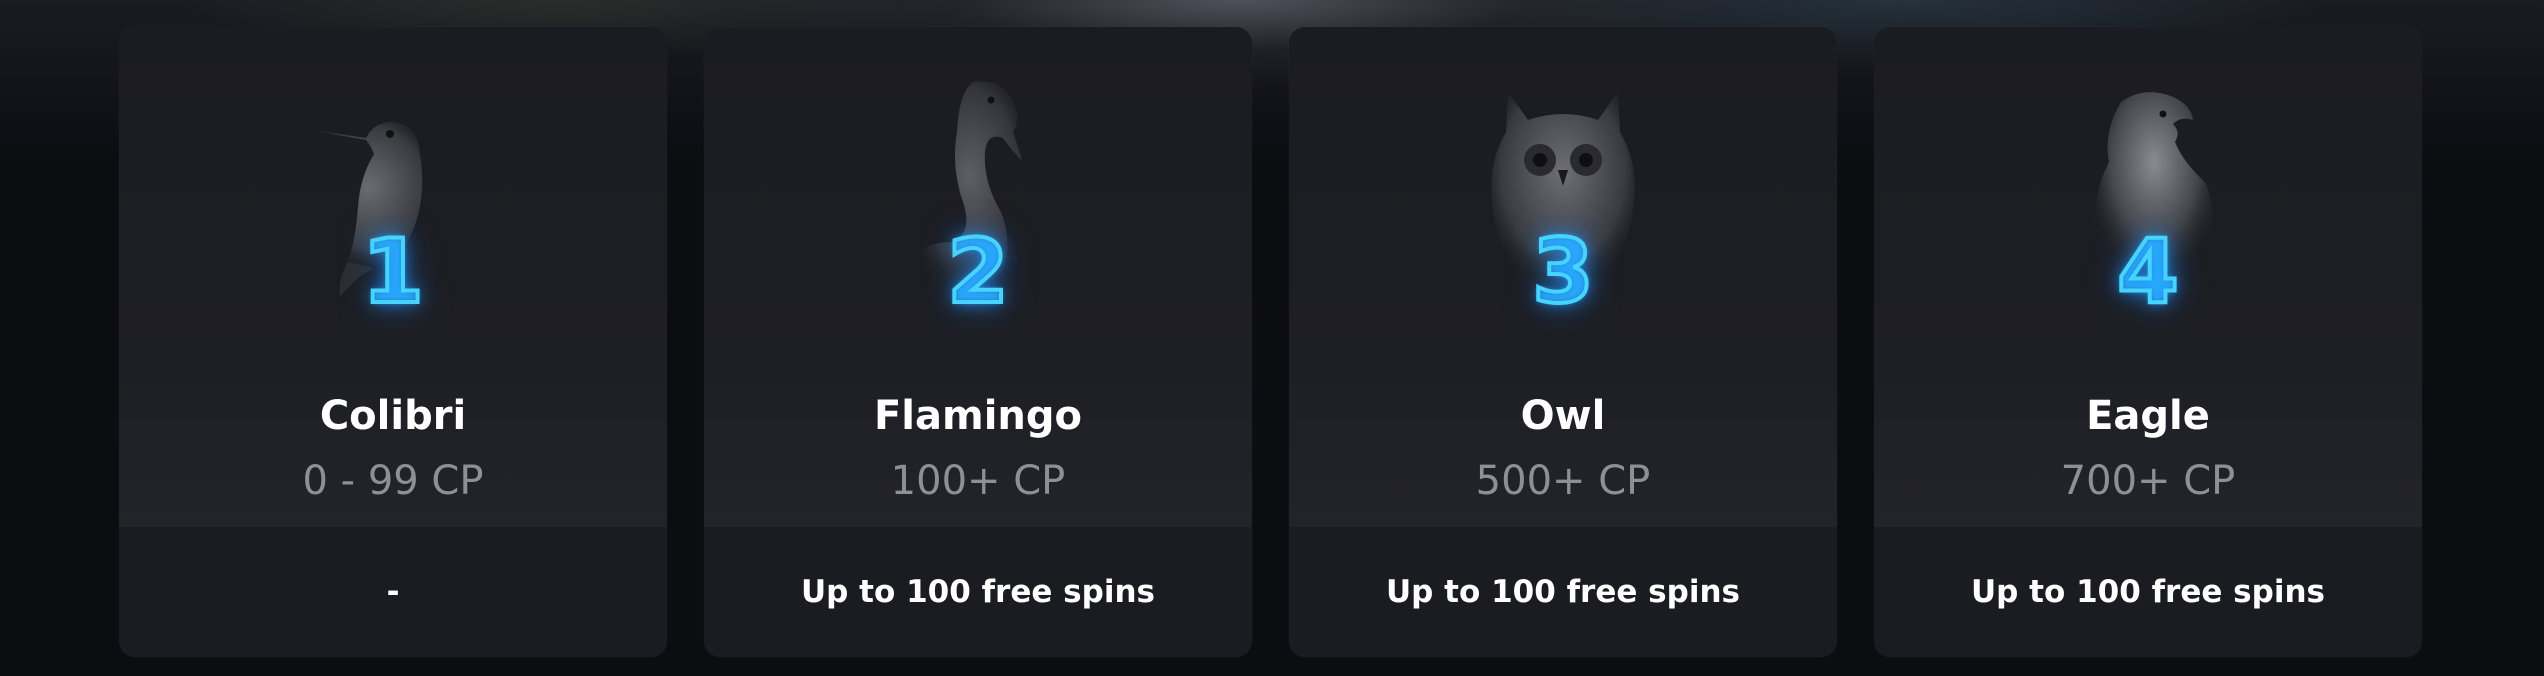 The height and width of the screenshot is (676, 2544). I want to click on tier-name: Eagle, so click(2148, 416).